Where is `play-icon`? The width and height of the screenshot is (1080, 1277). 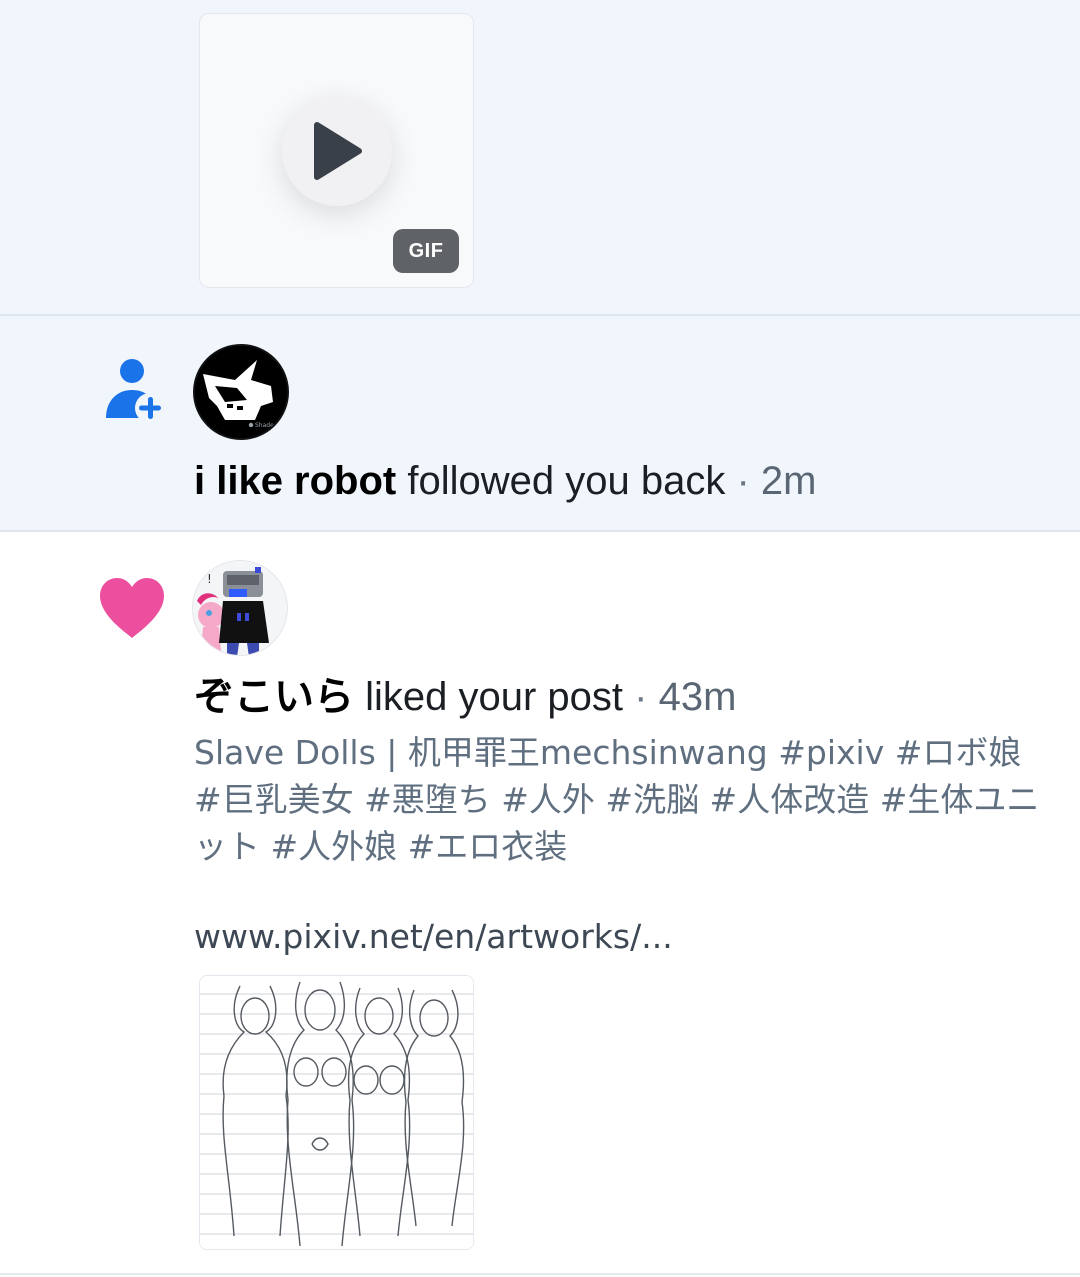 play-icon is located at coordinates (338, 151).